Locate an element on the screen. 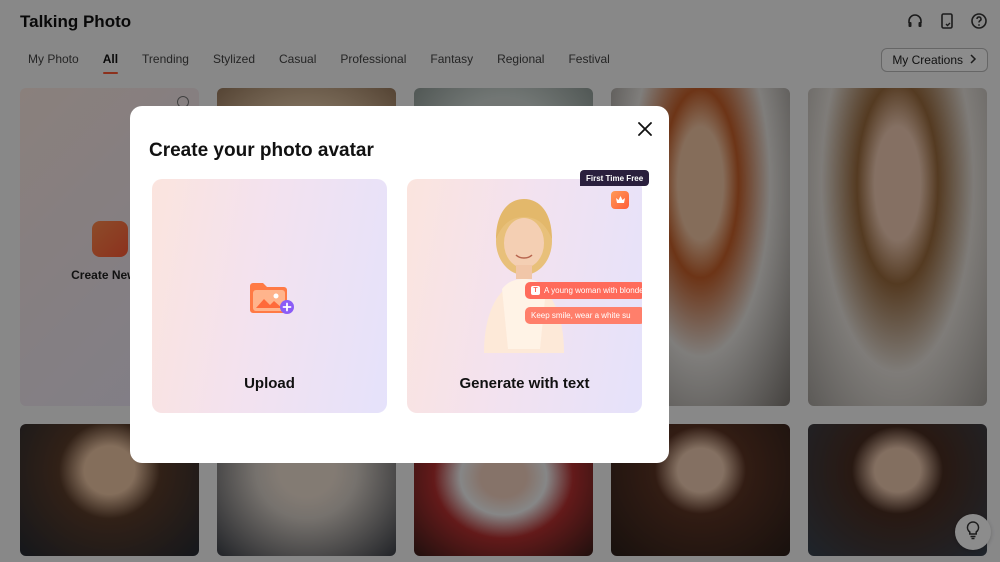 The image size is (1000, 562). close-icon is located at coordinates (645, 131).